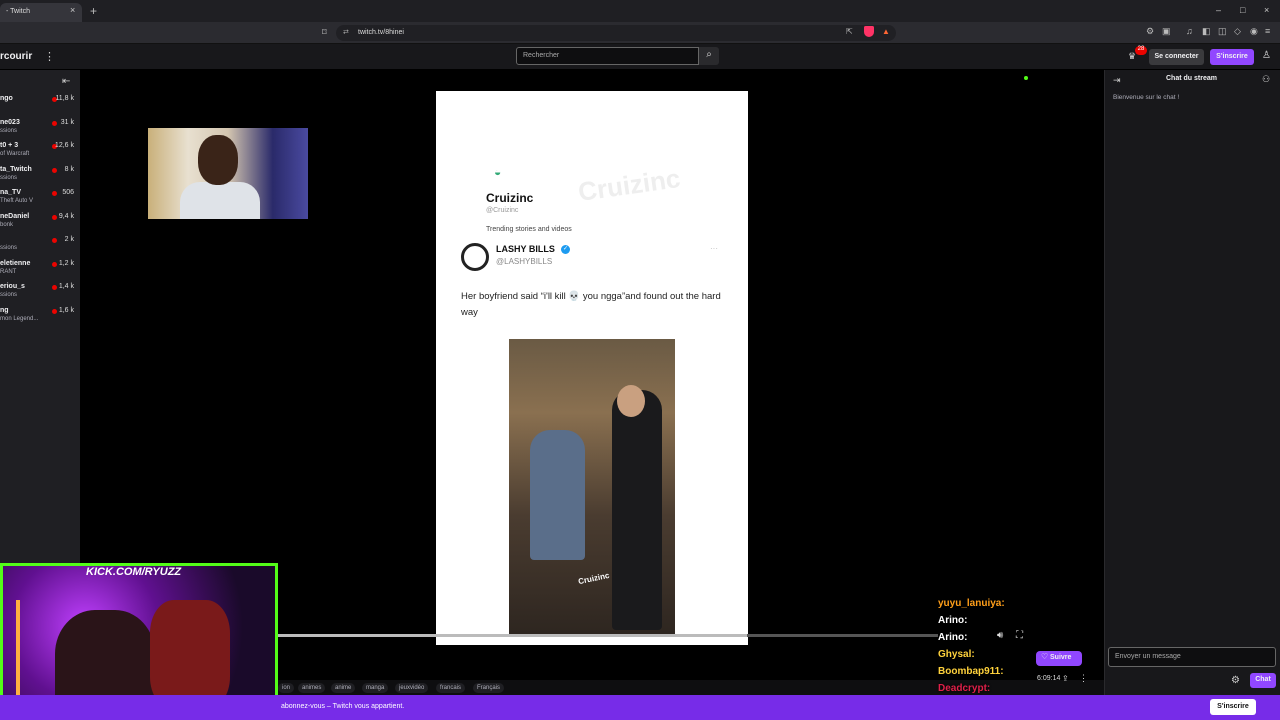  Describe the element at coordinates (510, 198) in the screenshot. I see `tweet-brand-name: Cruizinc` at that location.